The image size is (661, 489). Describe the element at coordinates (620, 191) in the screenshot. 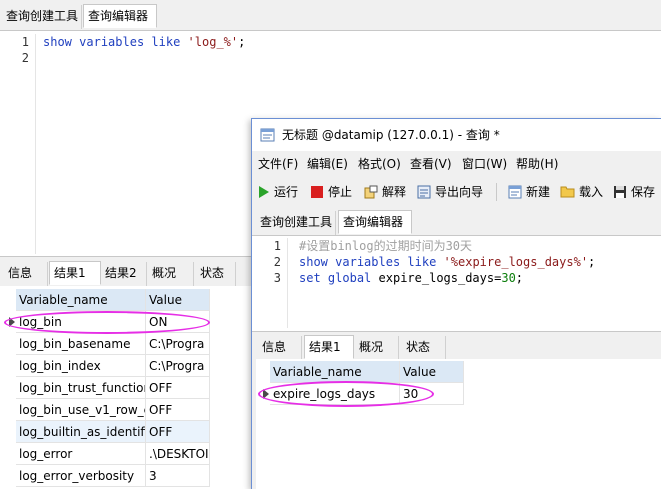

I see `floppy-disk-icon` at that location.